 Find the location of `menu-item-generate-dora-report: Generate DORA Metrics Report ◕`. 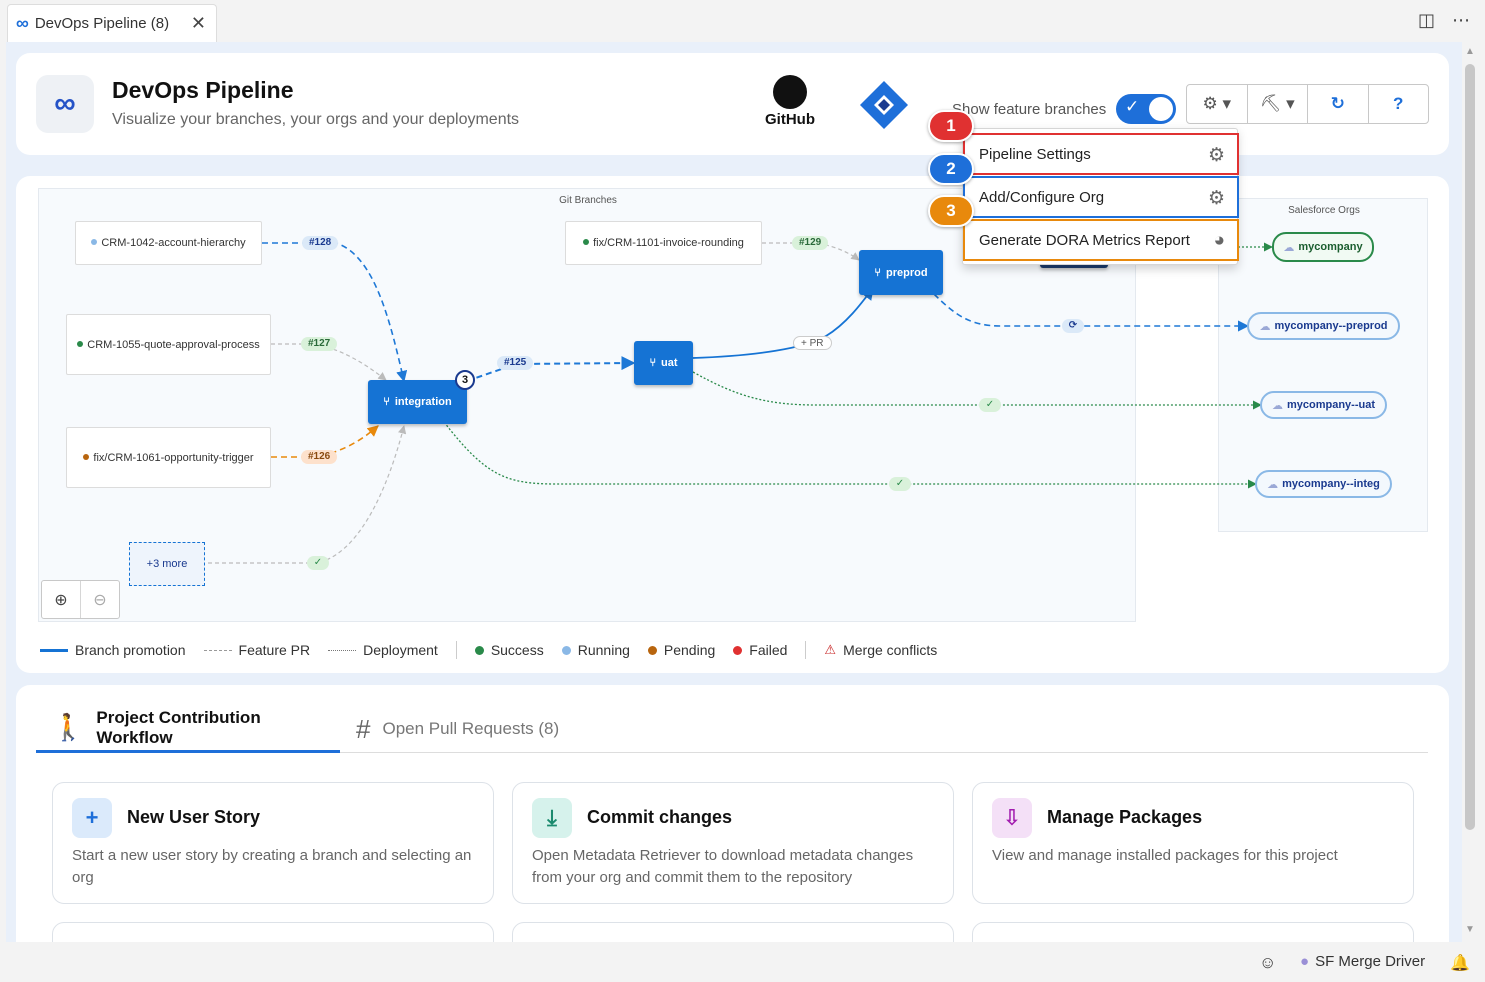

menu-item-generate-dora-report: Generate DORA Metrics Report ◕ is located at coordinates (1101, 240).